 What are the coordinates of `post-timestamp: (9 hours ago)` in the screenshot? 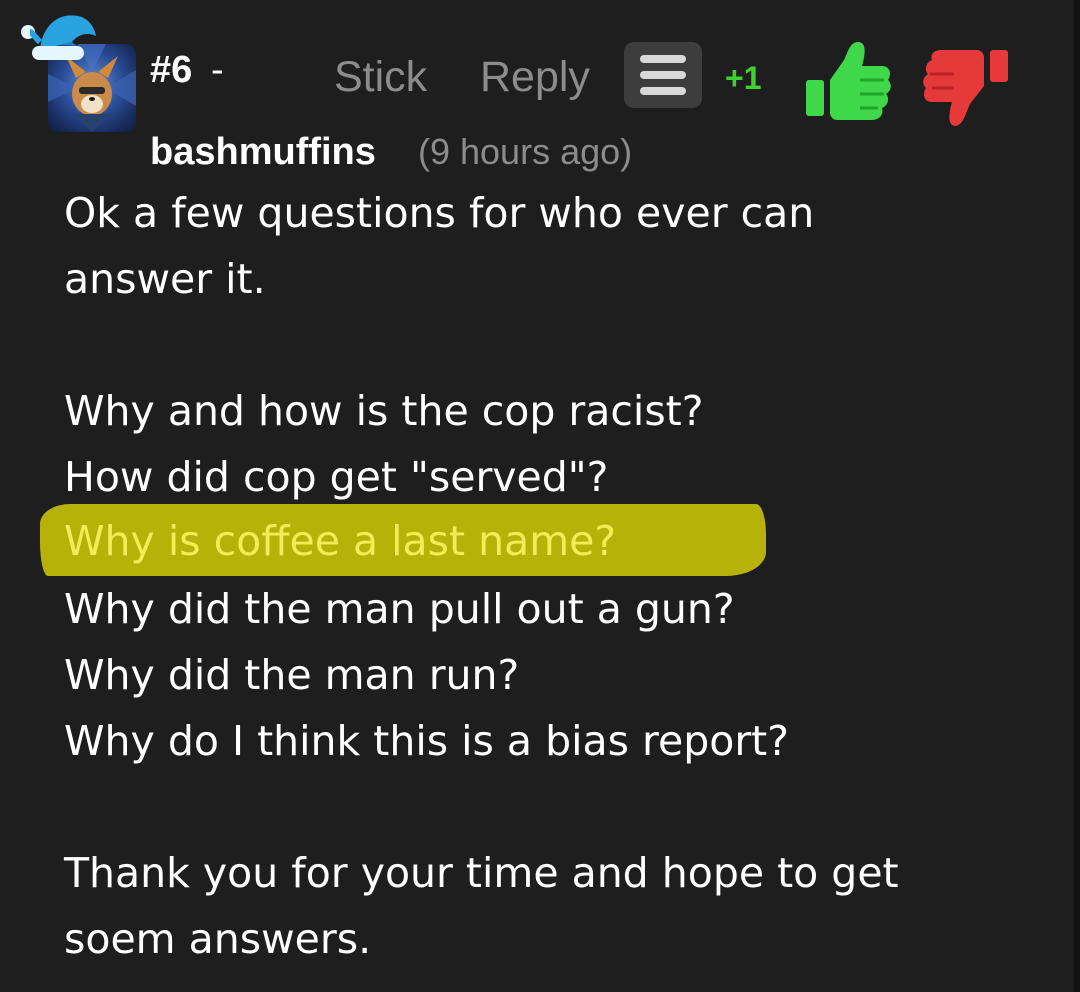 It's located at (525, 151).